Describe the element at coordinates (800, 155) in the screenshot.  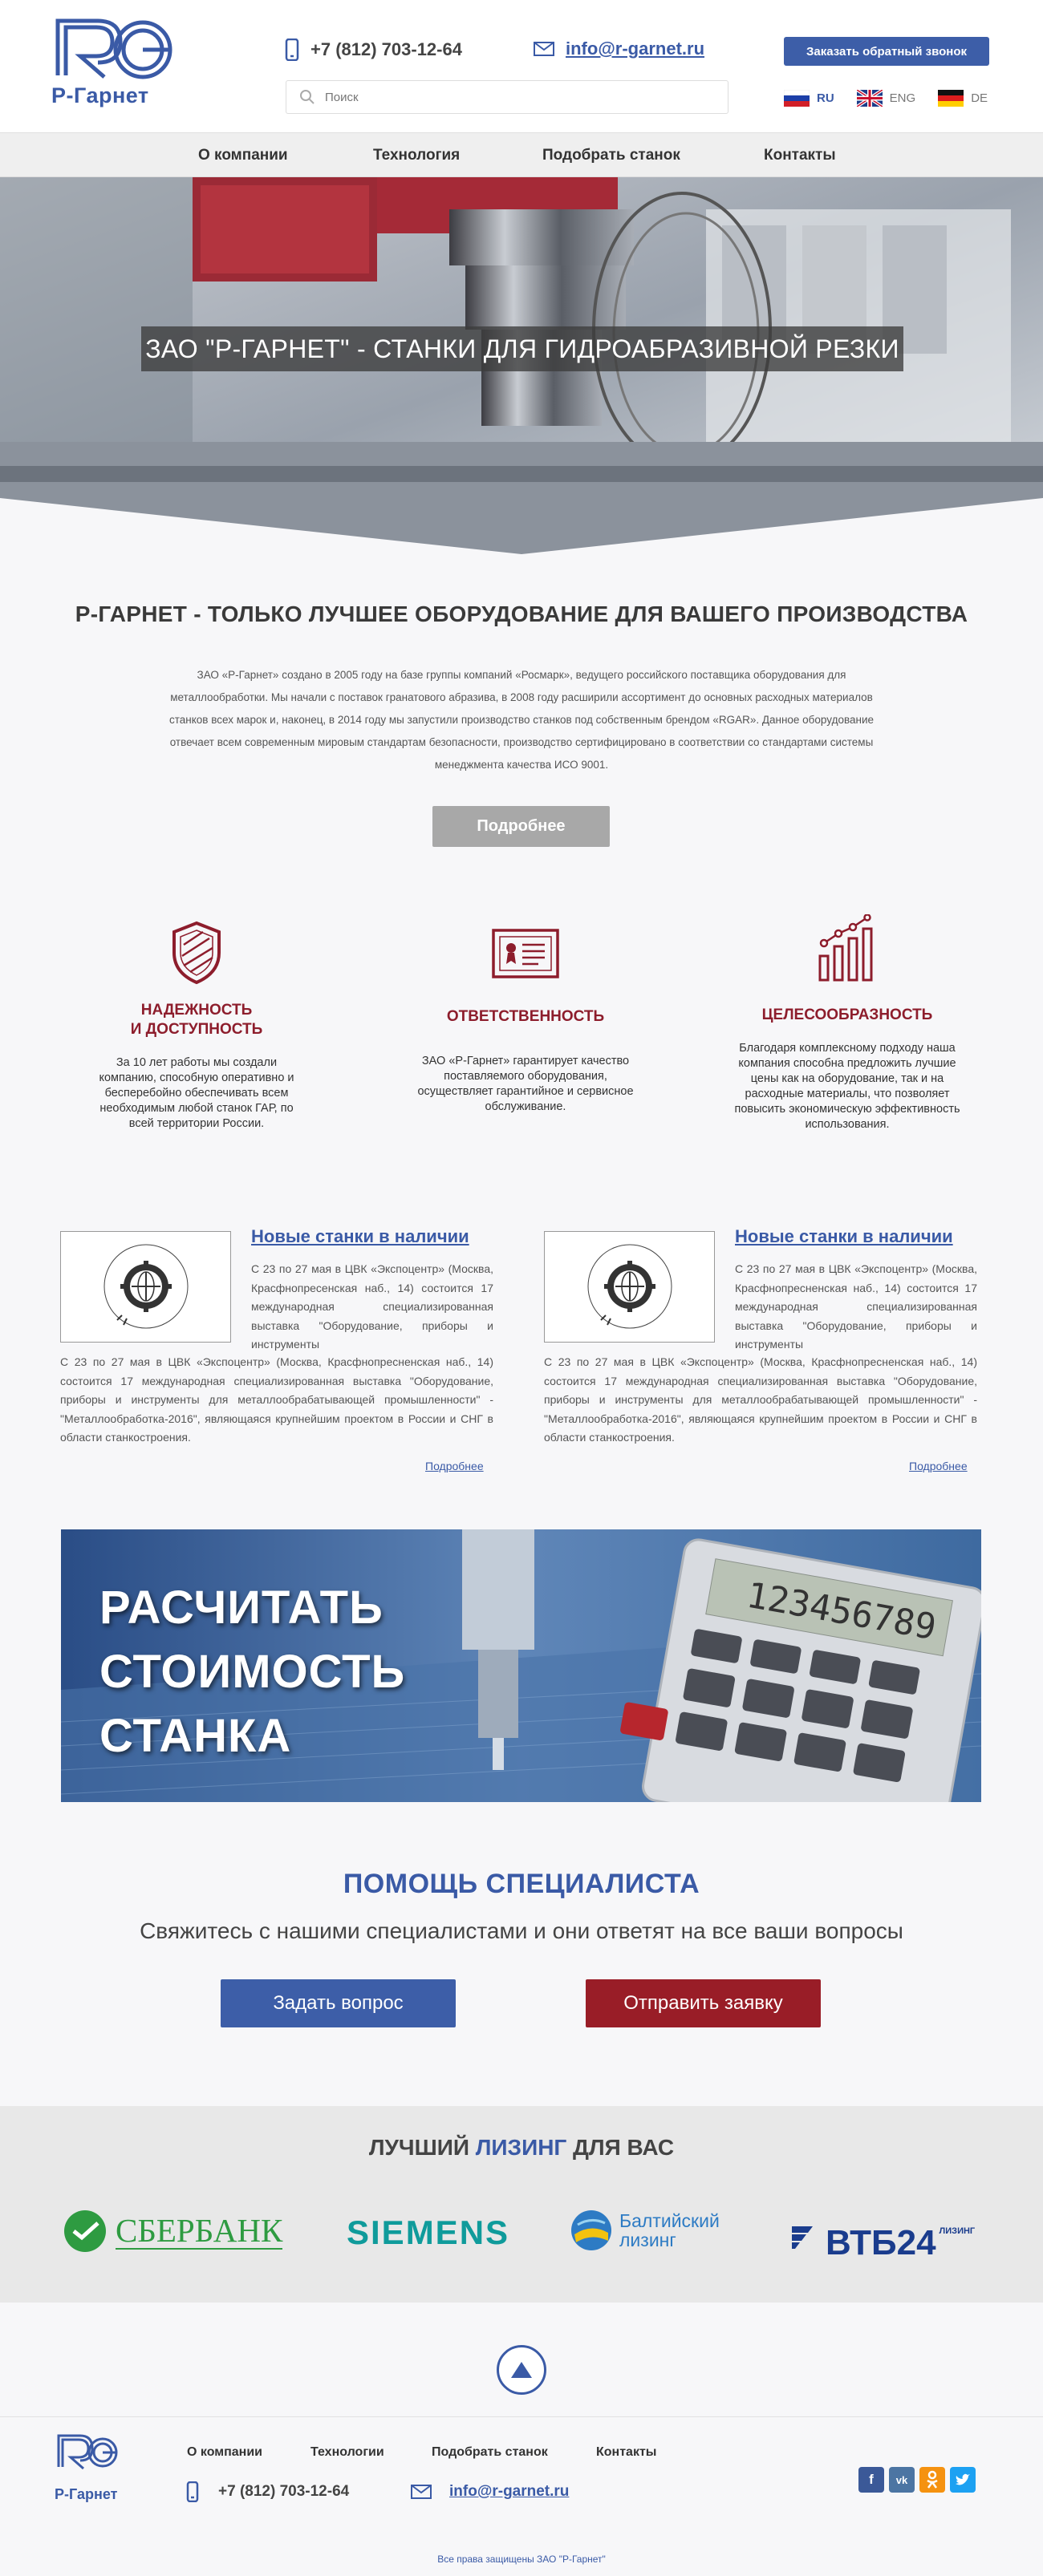
I see `nav-contacts: Контакты` at that location.